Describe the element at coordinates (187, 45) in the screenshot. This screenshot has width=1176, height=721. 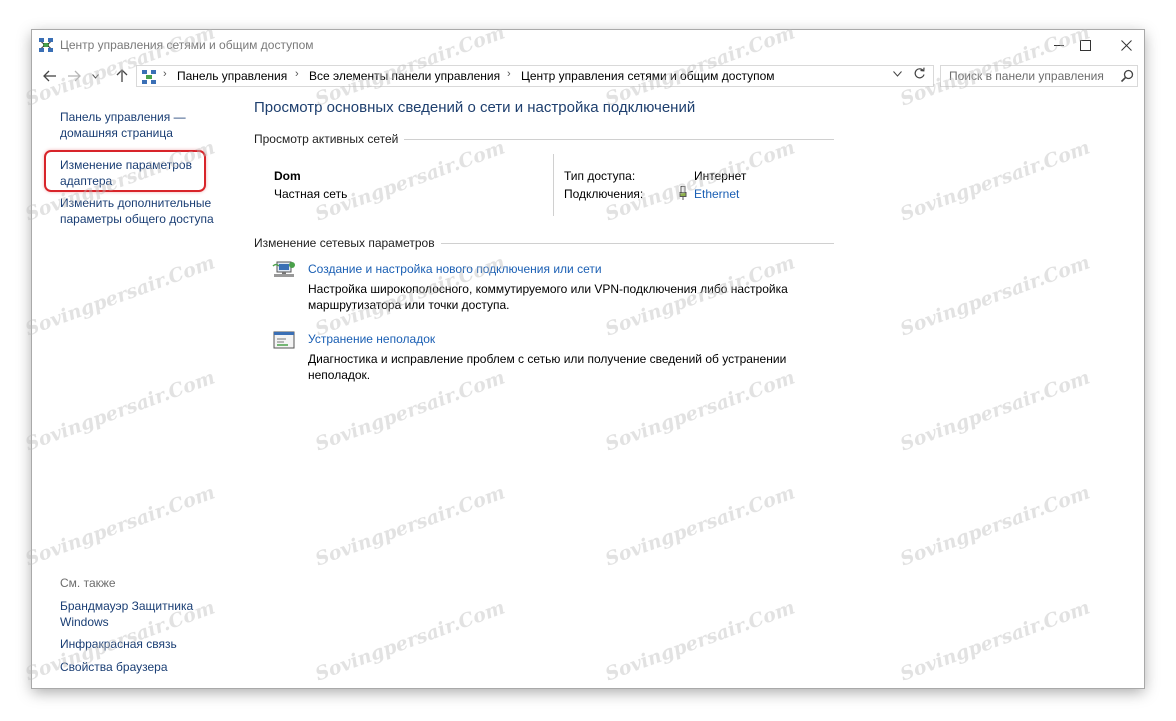
I see `window-title: Центр управления сетями и общим доступом` at that location.